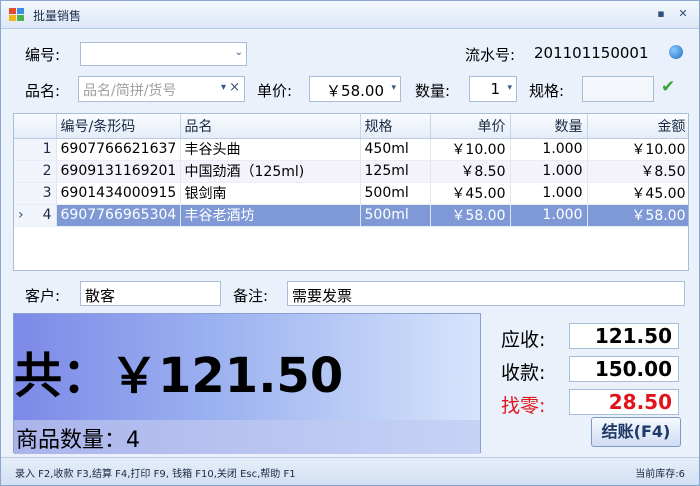 This screenshot has width=700, height=486. What do you see at coordinates (395, 149) in the screenshot?
I see `cell-spec: 450ml` at bounding box center [395, 149].